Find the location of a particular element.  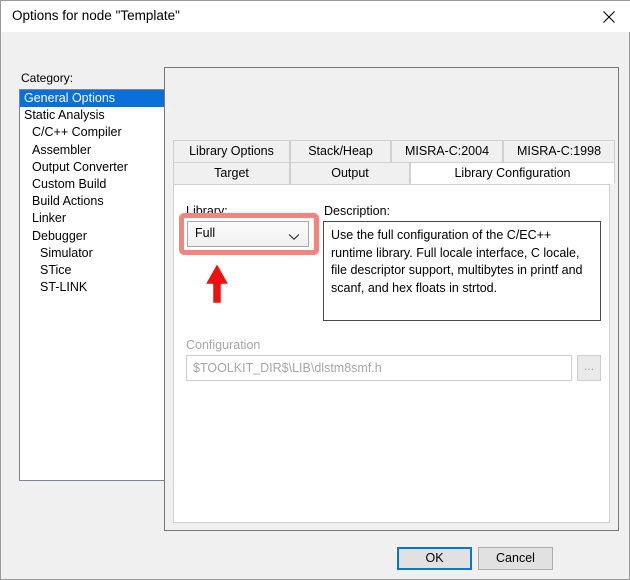

category-item: ST-LINK is located at coordinates (93, 287).